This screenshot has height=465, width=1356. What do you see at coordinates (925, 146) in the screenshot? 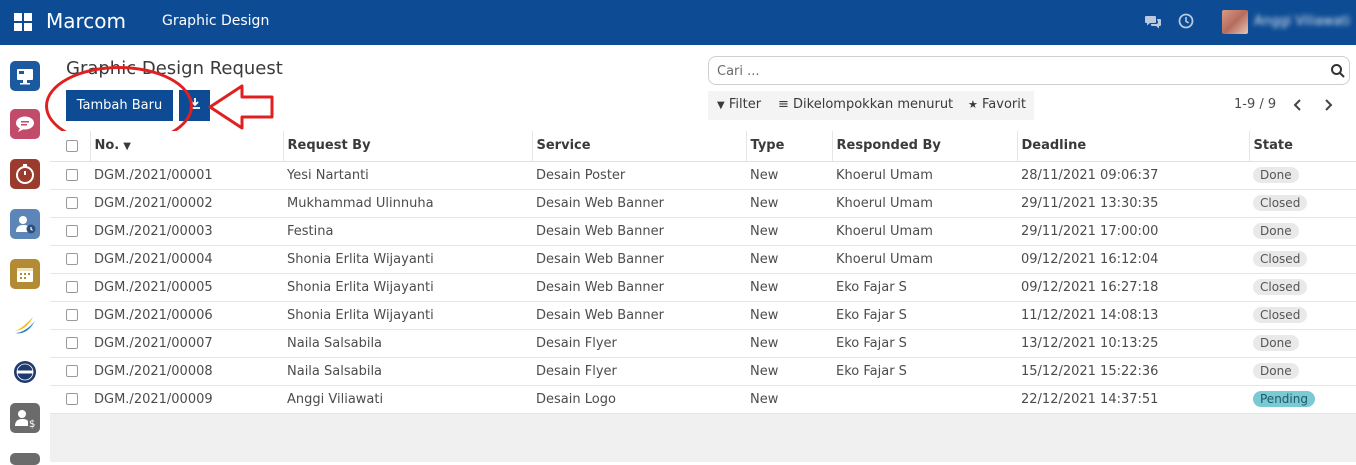
I see `column-header-responded-by: Responded By` at bounding box center [925, 146].